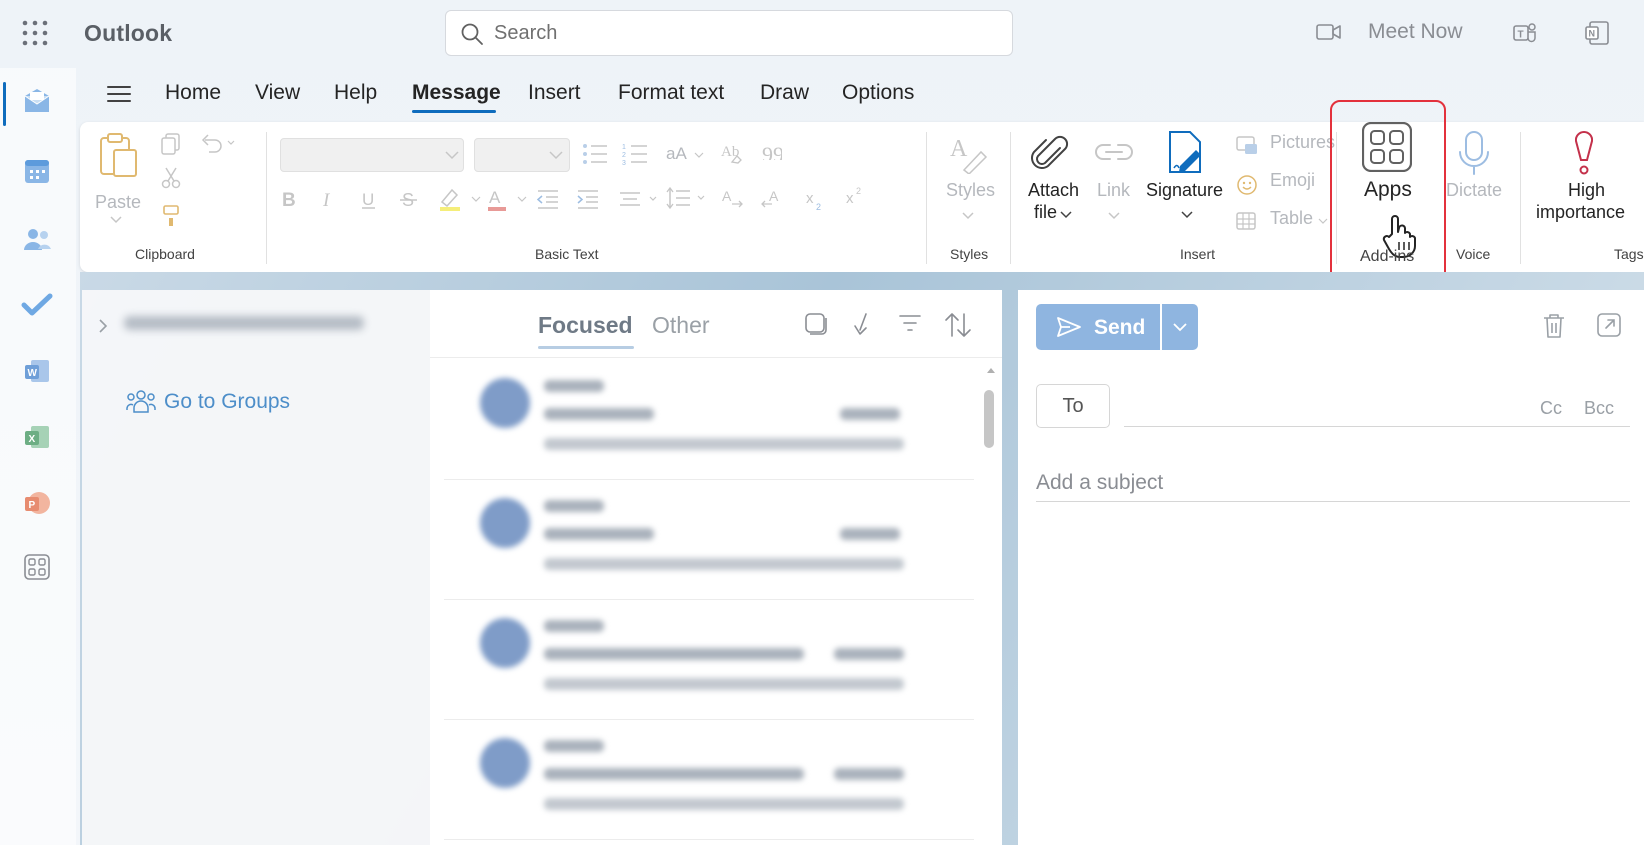  I want to click on styles-button: Styles, so click(970, 190).